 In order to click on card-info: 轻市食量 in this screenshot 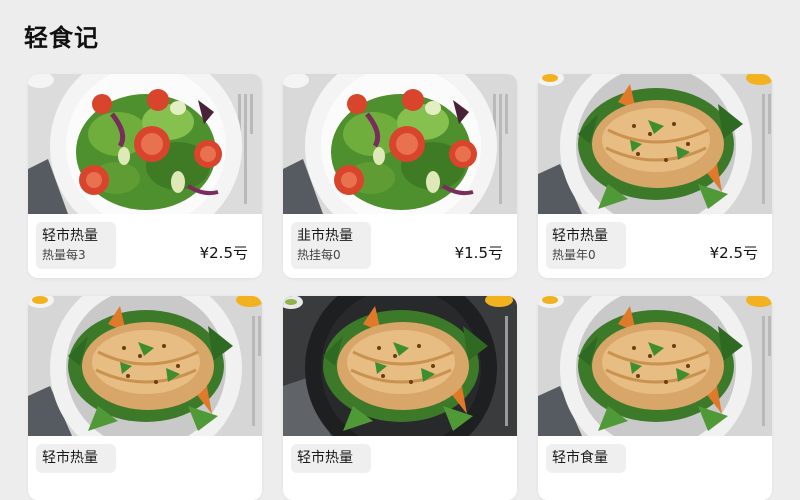, I will do `click(655, 468)`.